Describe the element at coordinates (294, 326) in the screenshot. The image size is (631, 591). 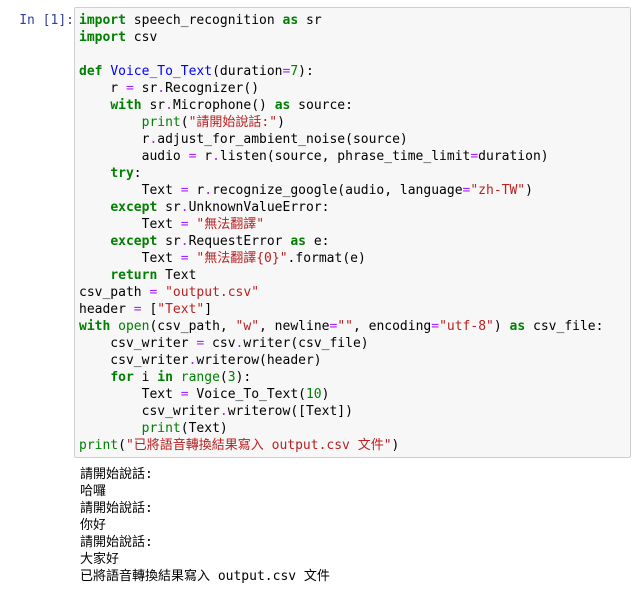
I see `code-token: , newline` at that location.